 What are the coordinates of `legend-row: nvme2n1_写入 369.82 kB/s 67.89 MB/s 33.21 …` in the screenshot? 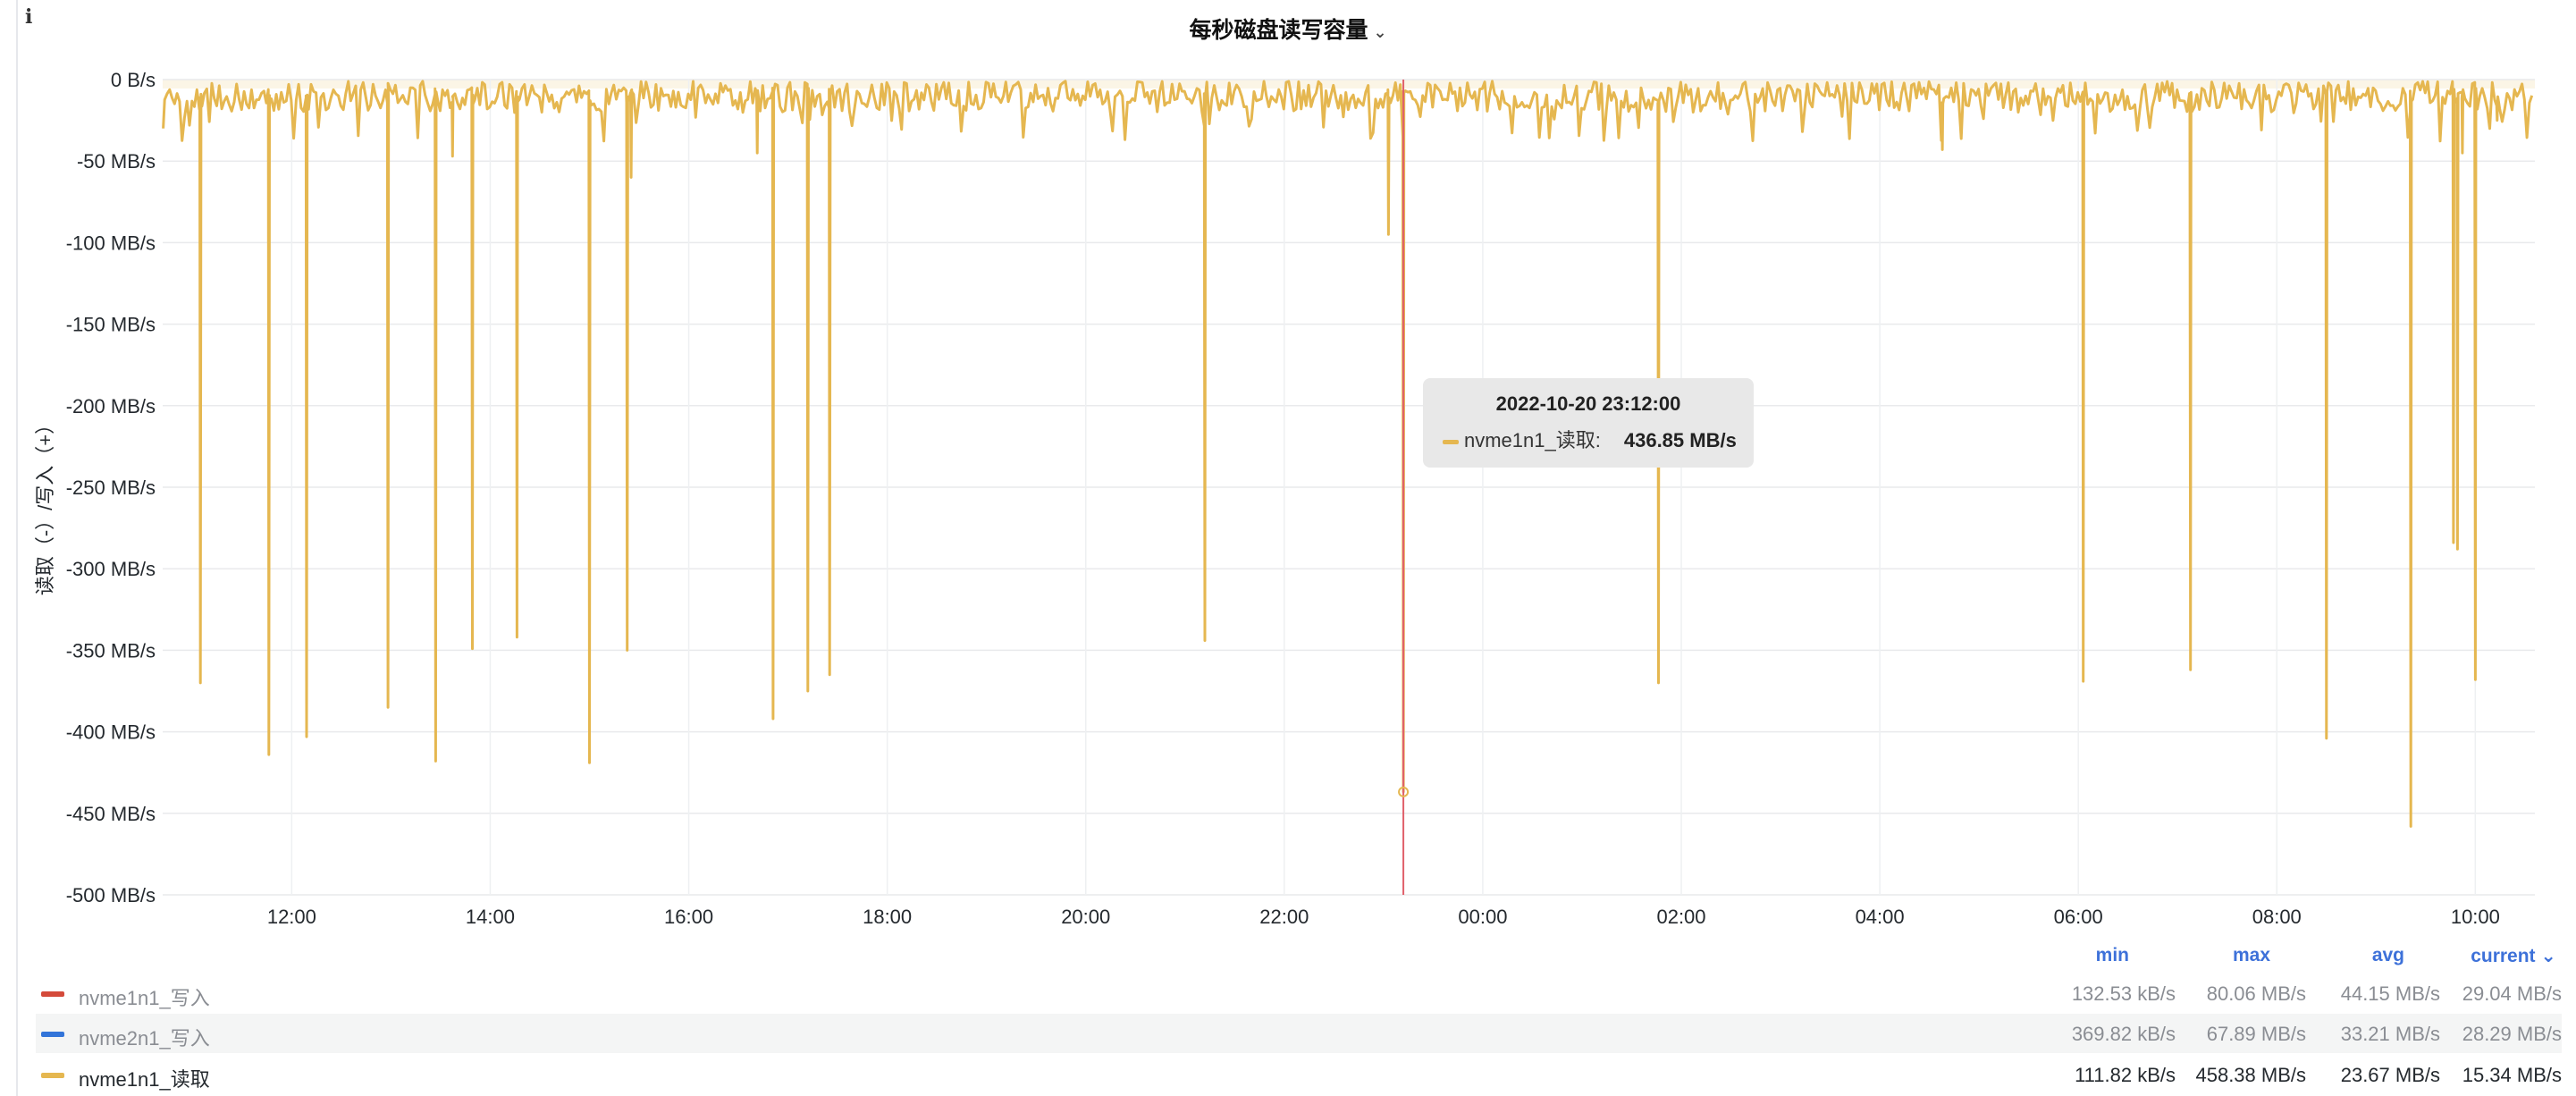 It's located at (1299, 1033).